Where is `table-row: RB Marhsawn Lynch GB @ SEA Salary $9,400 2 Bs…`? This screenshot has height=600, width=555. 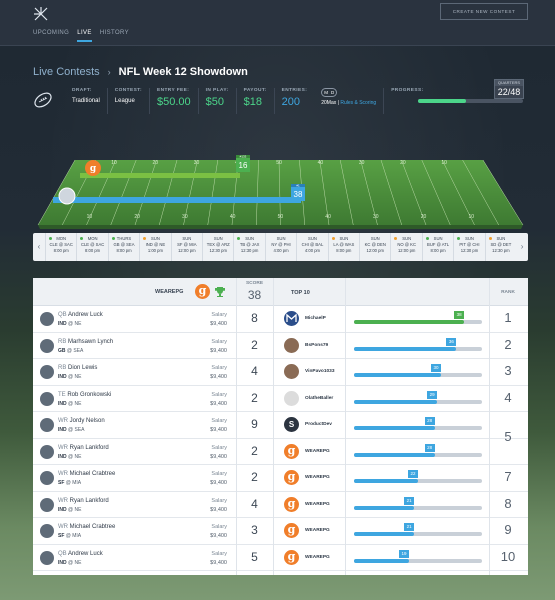 table-row: RB Marhsawn Lynch GB @ SEA Salary $9,400 2 Bs… is located at coordinates (280, 346).